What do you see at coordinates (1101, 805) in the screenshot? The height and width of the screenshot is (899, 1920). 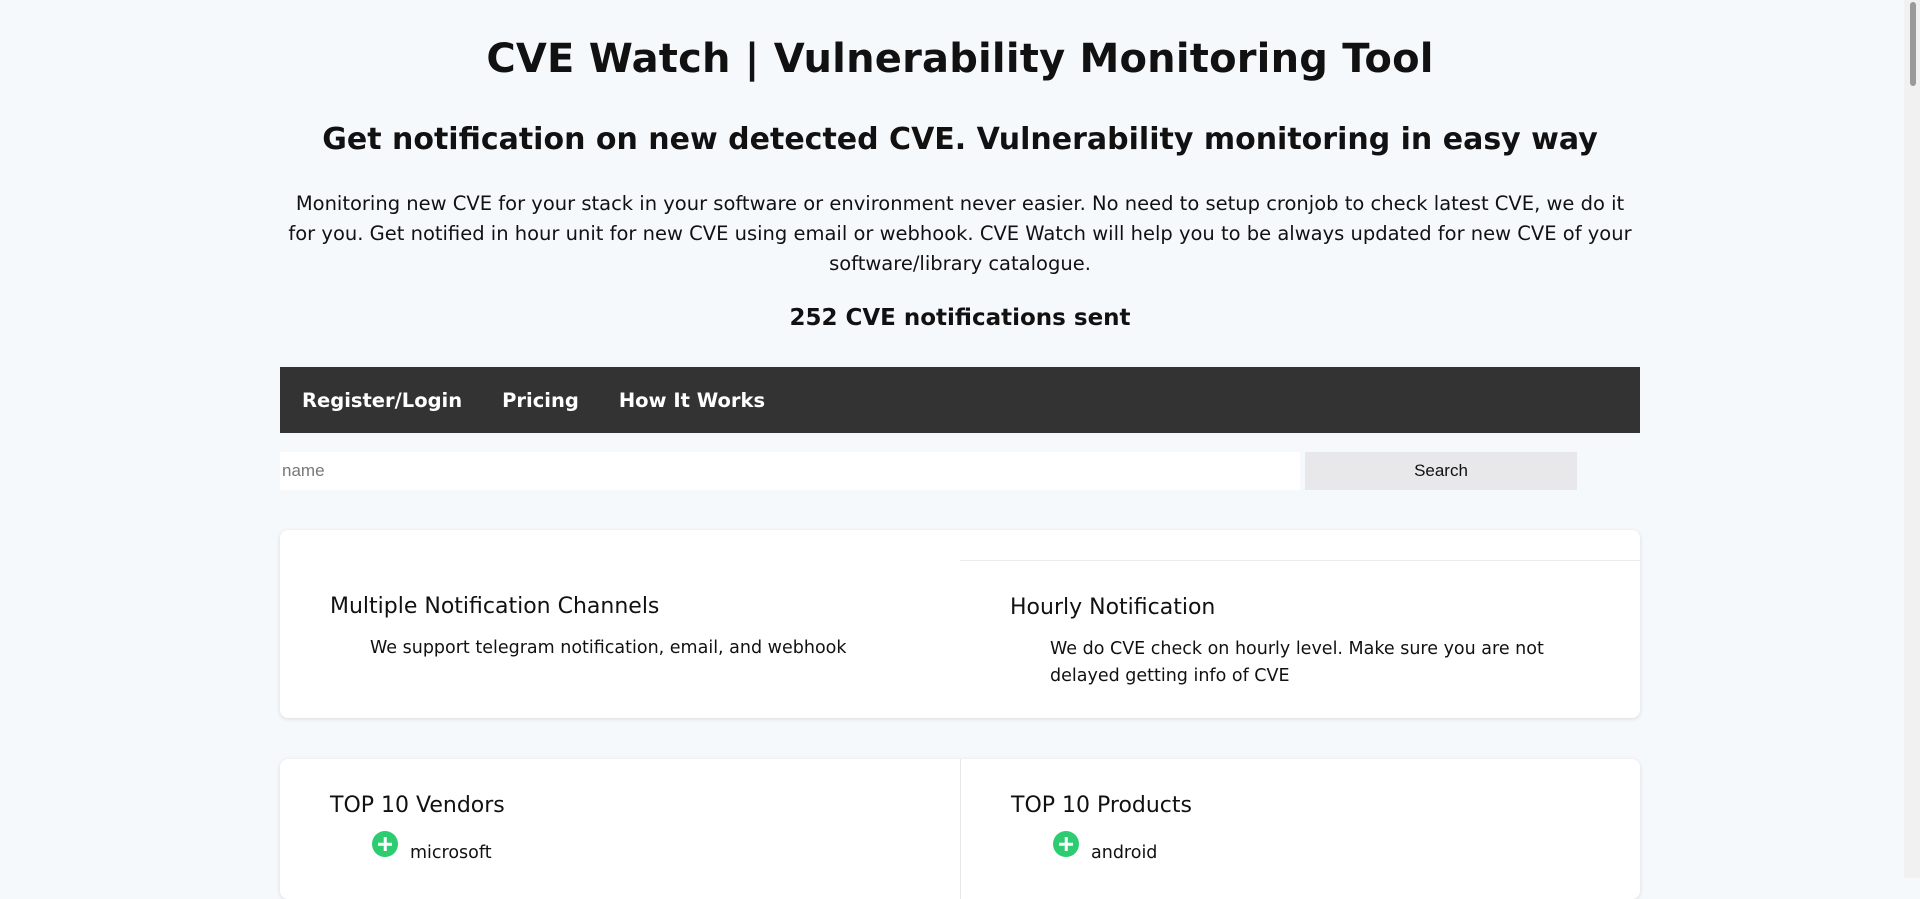 I see `top10-products-title: TOP 10 Products` at bounding box center [1101, 805].